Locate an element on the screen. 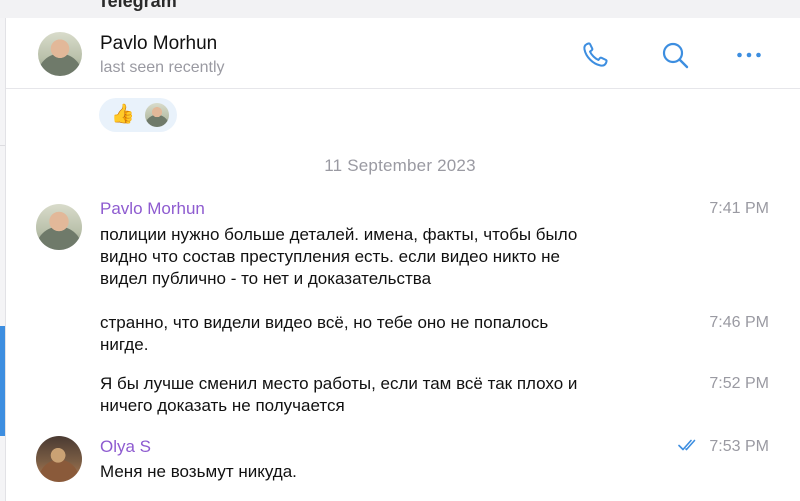 This screenshot has height=501, width=800. search-icon is located at coordinates (675, 55).